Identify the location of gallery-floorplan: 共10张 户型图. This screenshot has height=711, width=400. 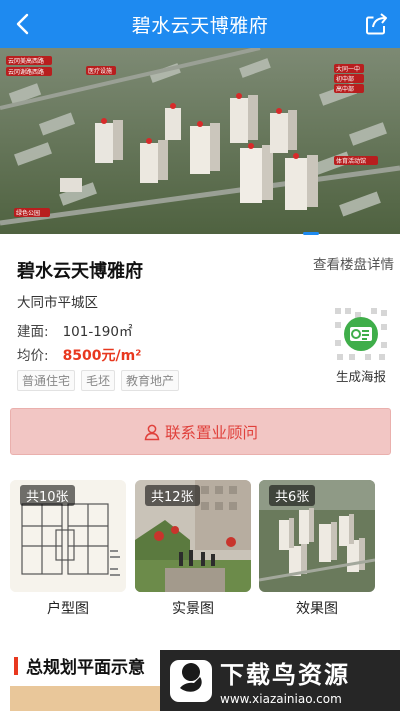
(68, 549).